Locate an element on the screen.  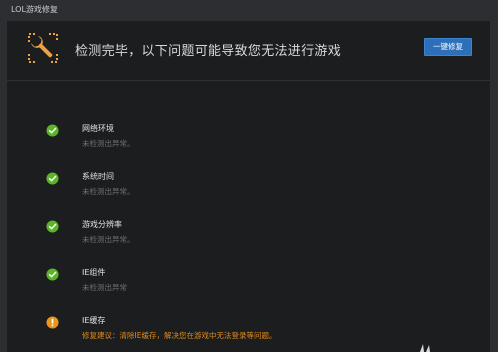
item-title-resolution: 游戏分辨率 is located at coordinates (102, 224).